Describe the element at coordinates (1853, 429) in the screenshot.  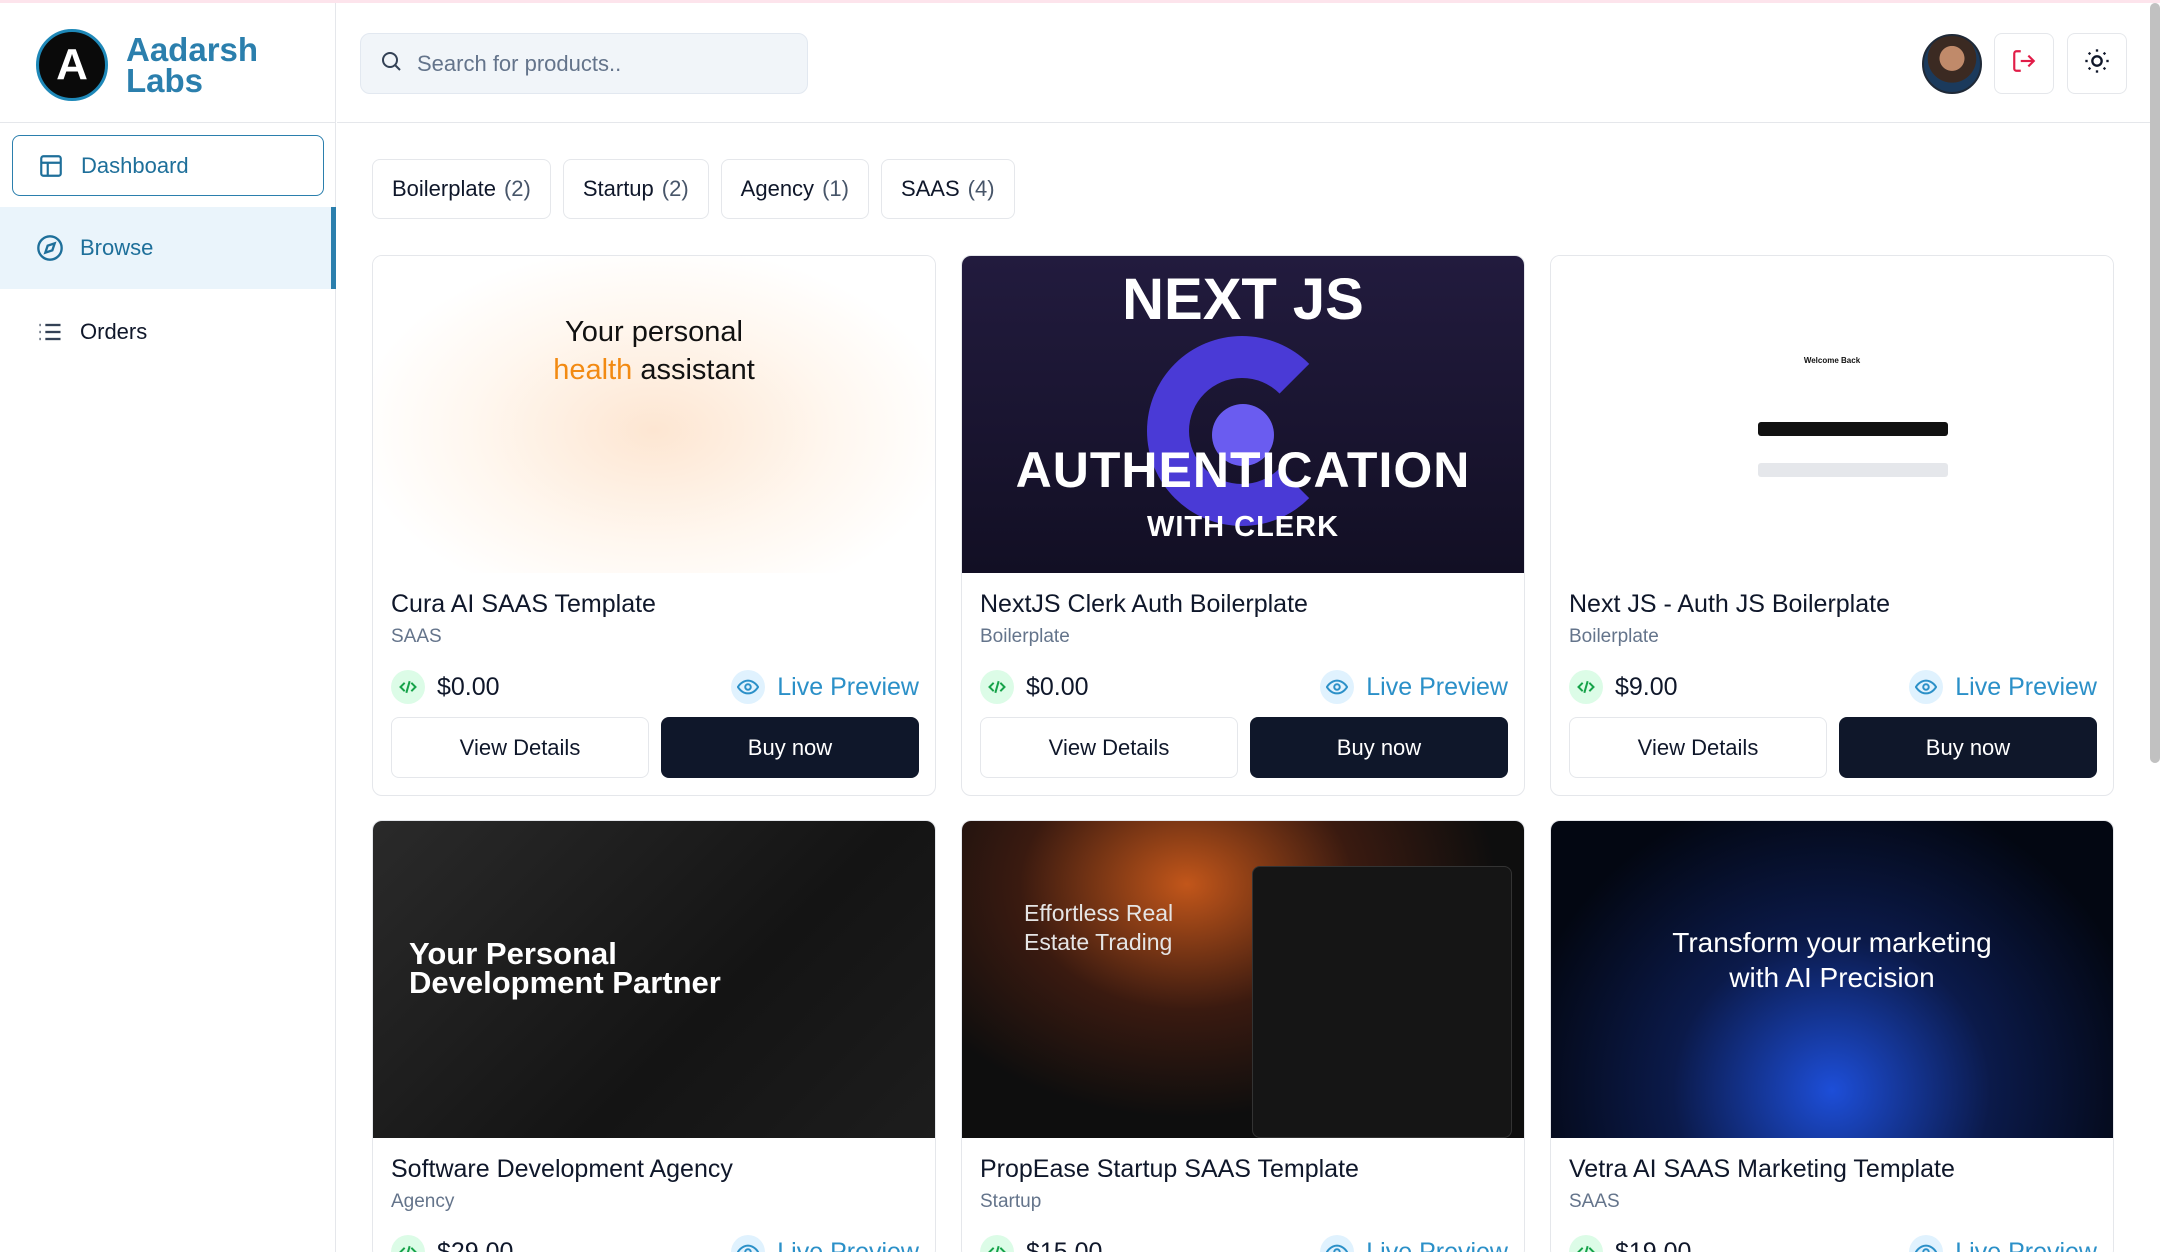
I see `thumbnail-button-shape` at that location.